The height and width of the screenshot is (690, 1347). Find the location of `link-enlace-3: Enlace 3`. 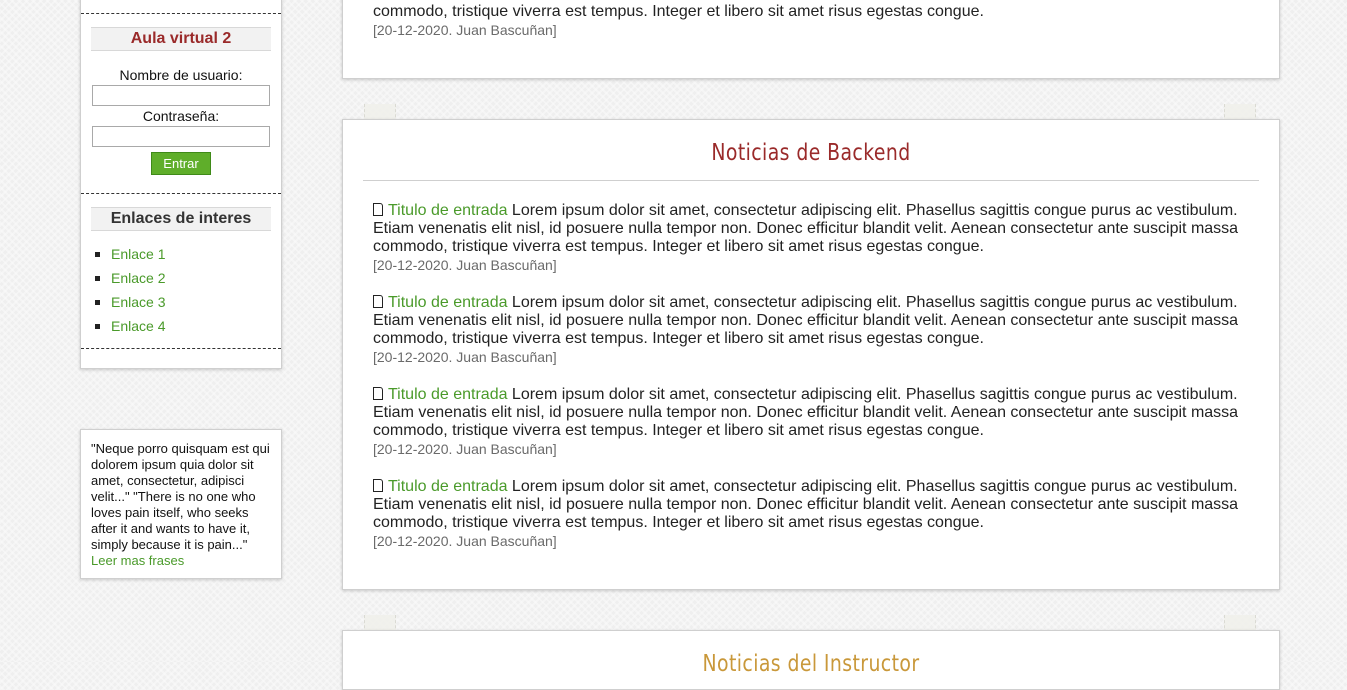

link-enlace-3: Enlace 3 is located at coordinates (138, 302).